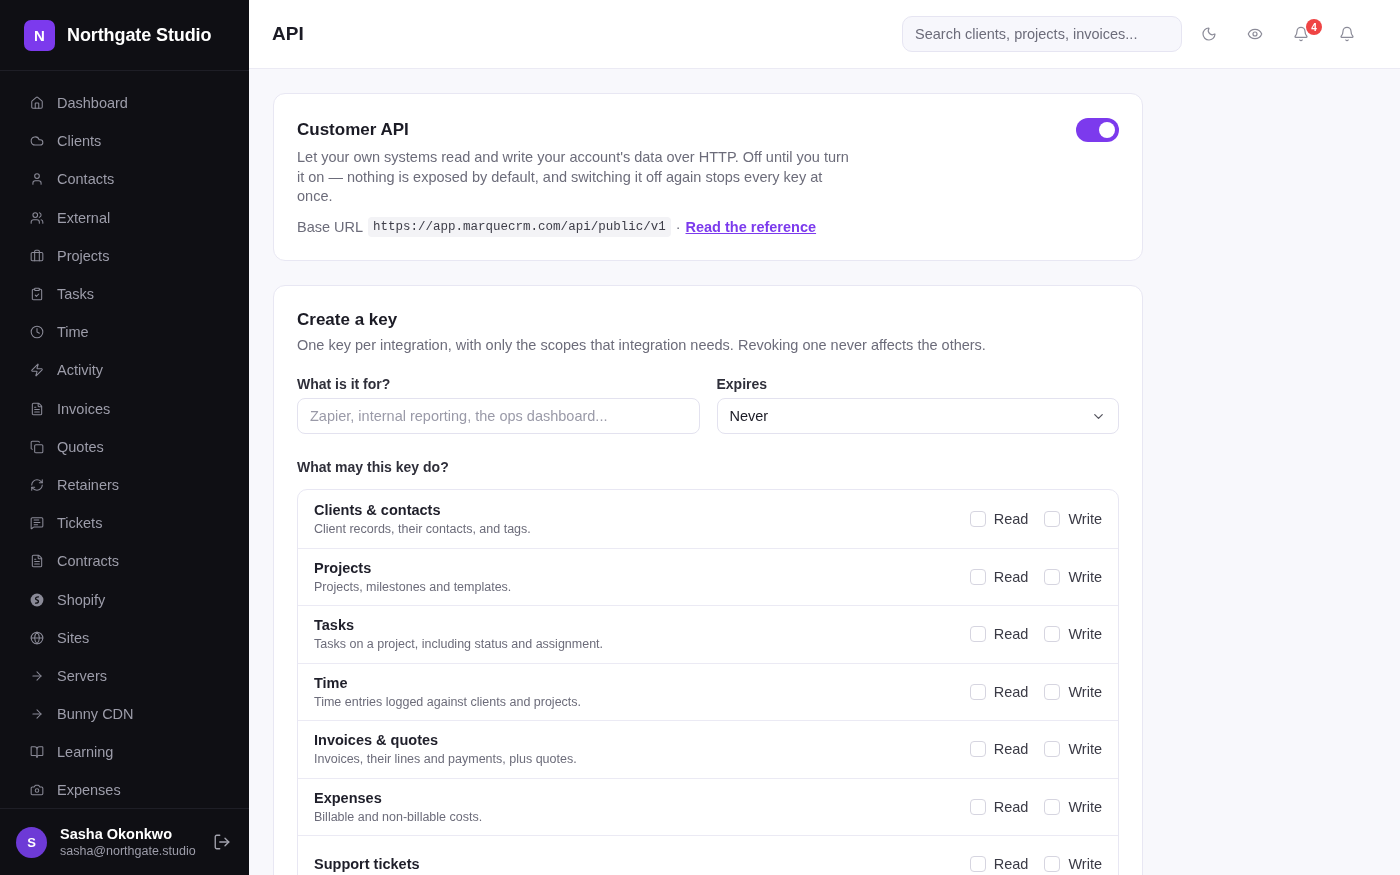 The width and height of the screenshot is (1400, 875). I want to click on cloud-icon, so click(37, 141).